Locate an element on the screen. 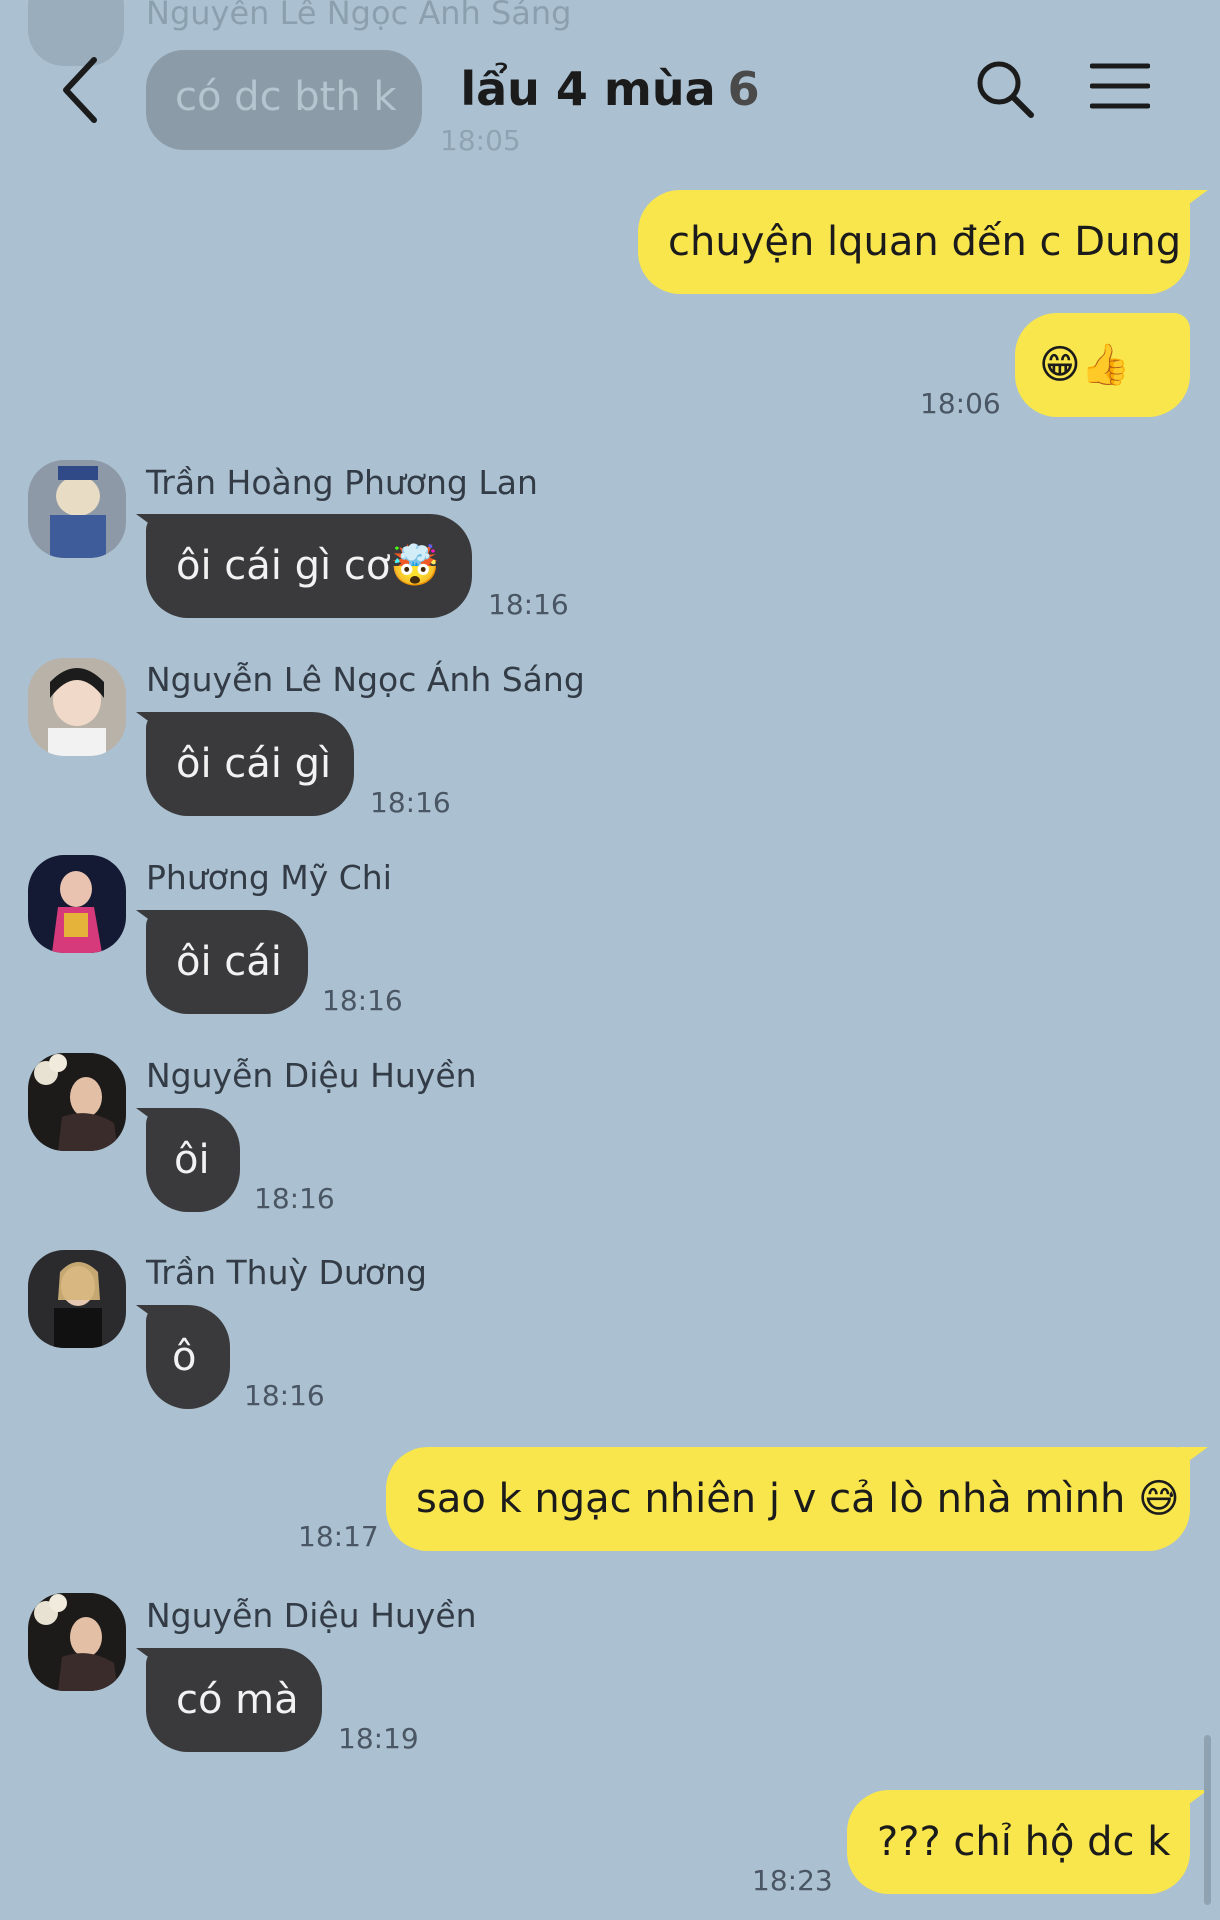  avatar-my-chi is located at coordinates (77, 904).